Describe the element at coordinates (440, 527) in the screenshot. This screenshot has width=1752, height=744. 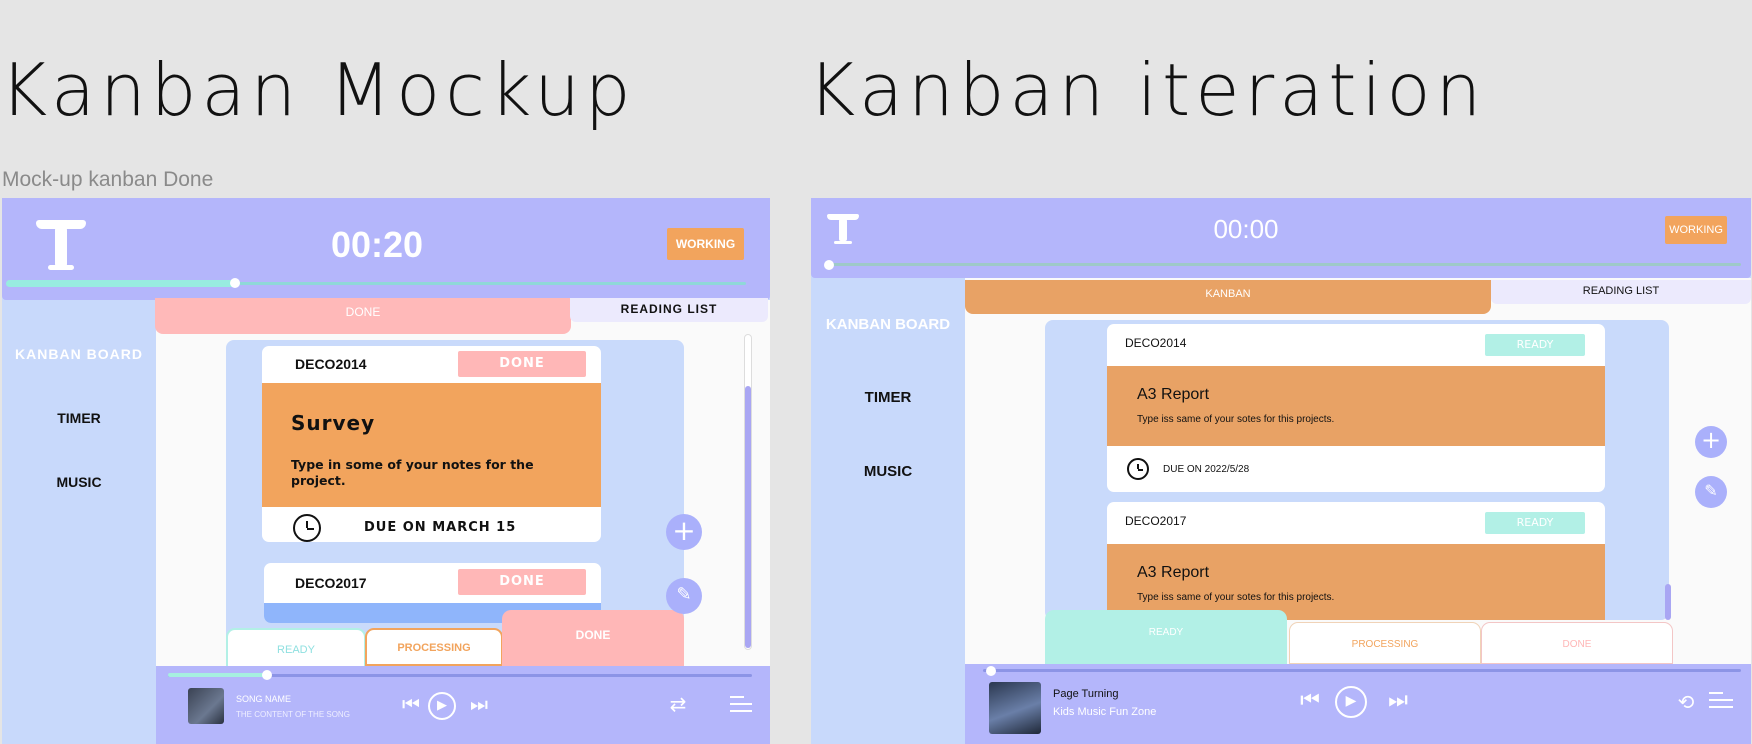
I see `card-due-date: DUE ON MARCH 15` at that location.